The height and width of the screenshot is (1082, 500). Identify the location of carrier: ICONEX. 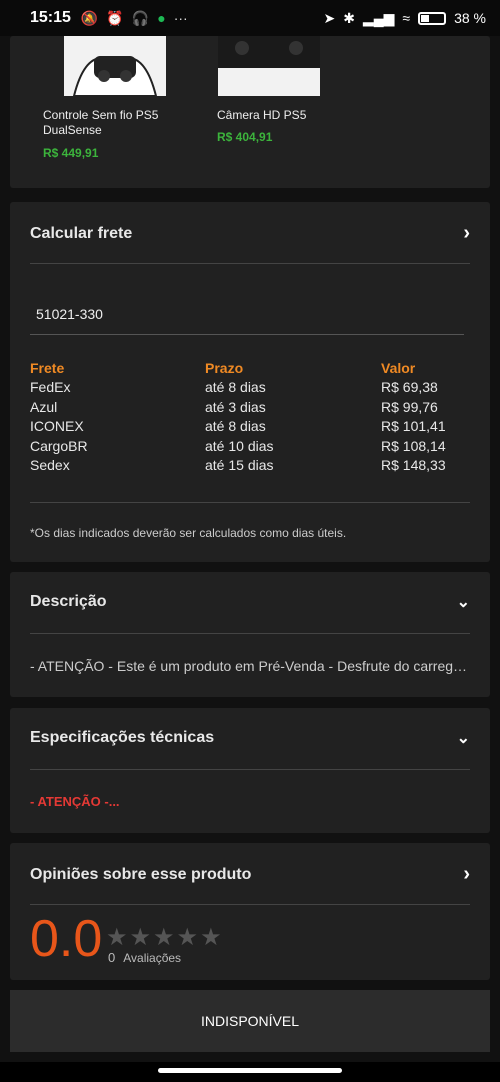
(57, 426).